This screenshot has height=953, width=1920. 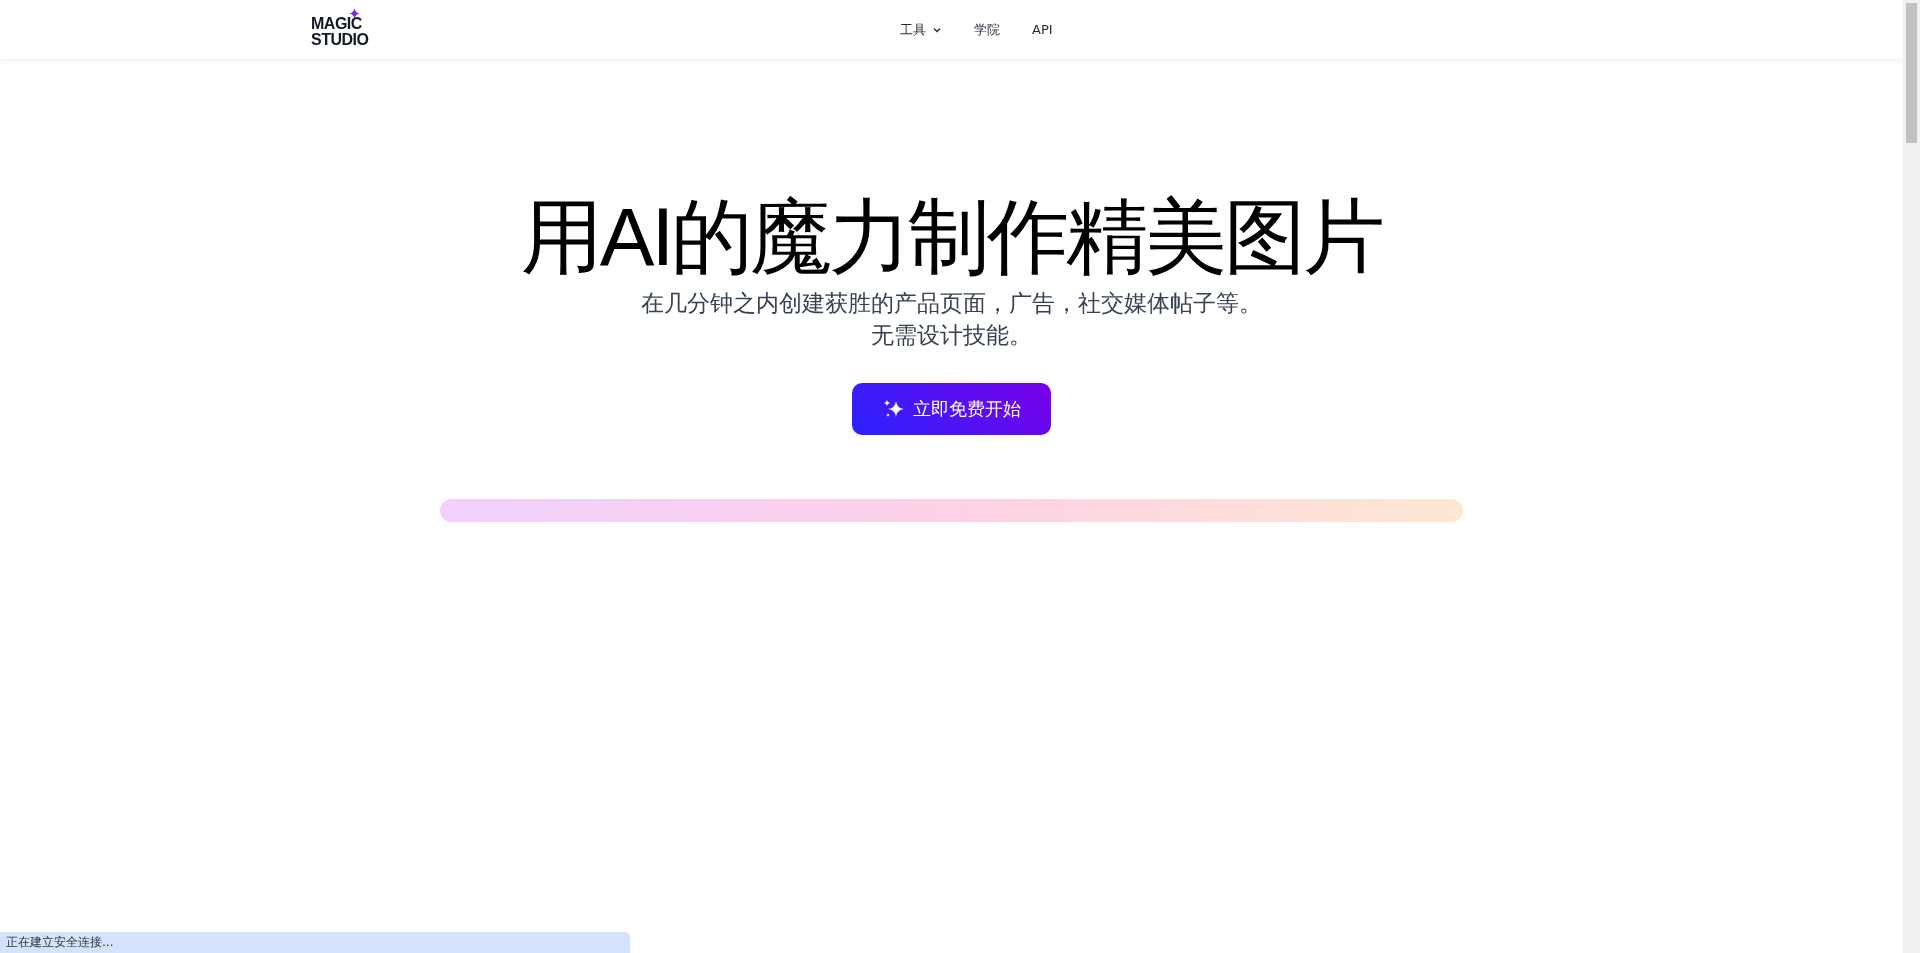 What do you see at coordinates (1042, 29) in the screenshot?
I see `nav-link: API` at bounding box center [1042, 29].